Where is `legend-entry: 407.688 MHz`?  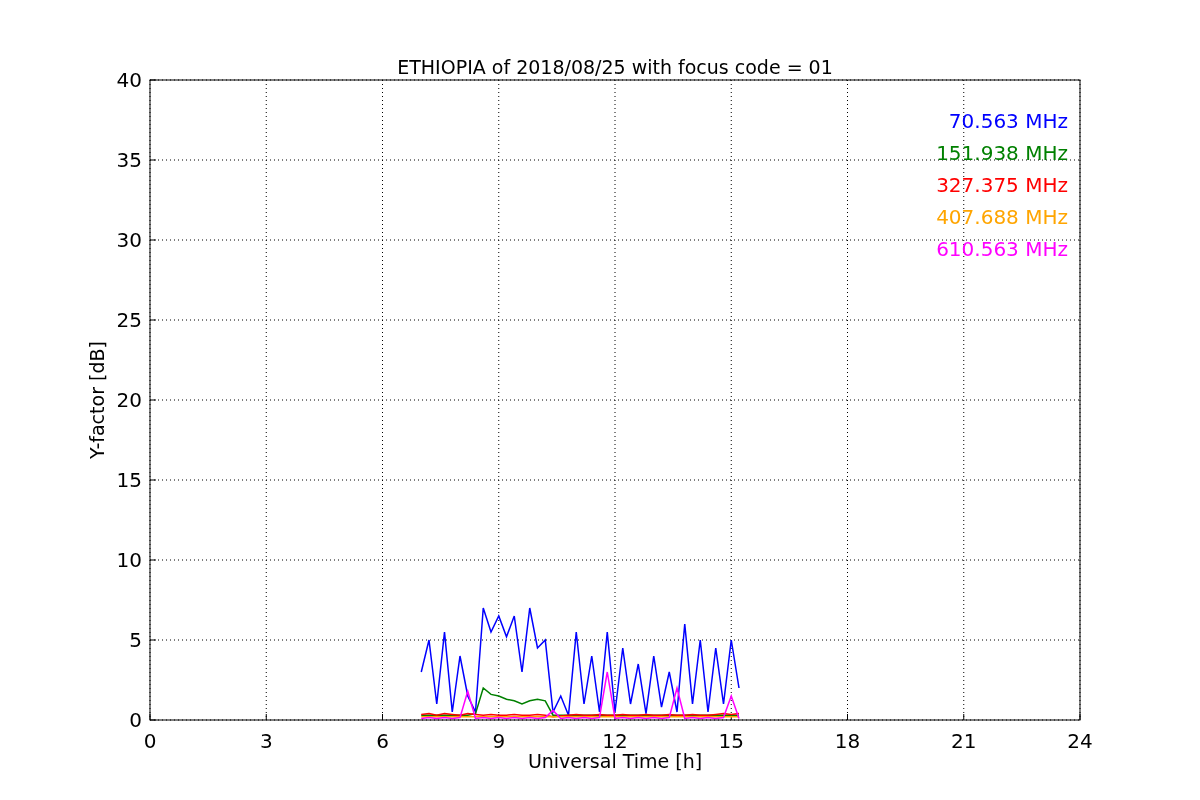 legend-entry: 407.688 MHz is located at coordinates (1002, 217).